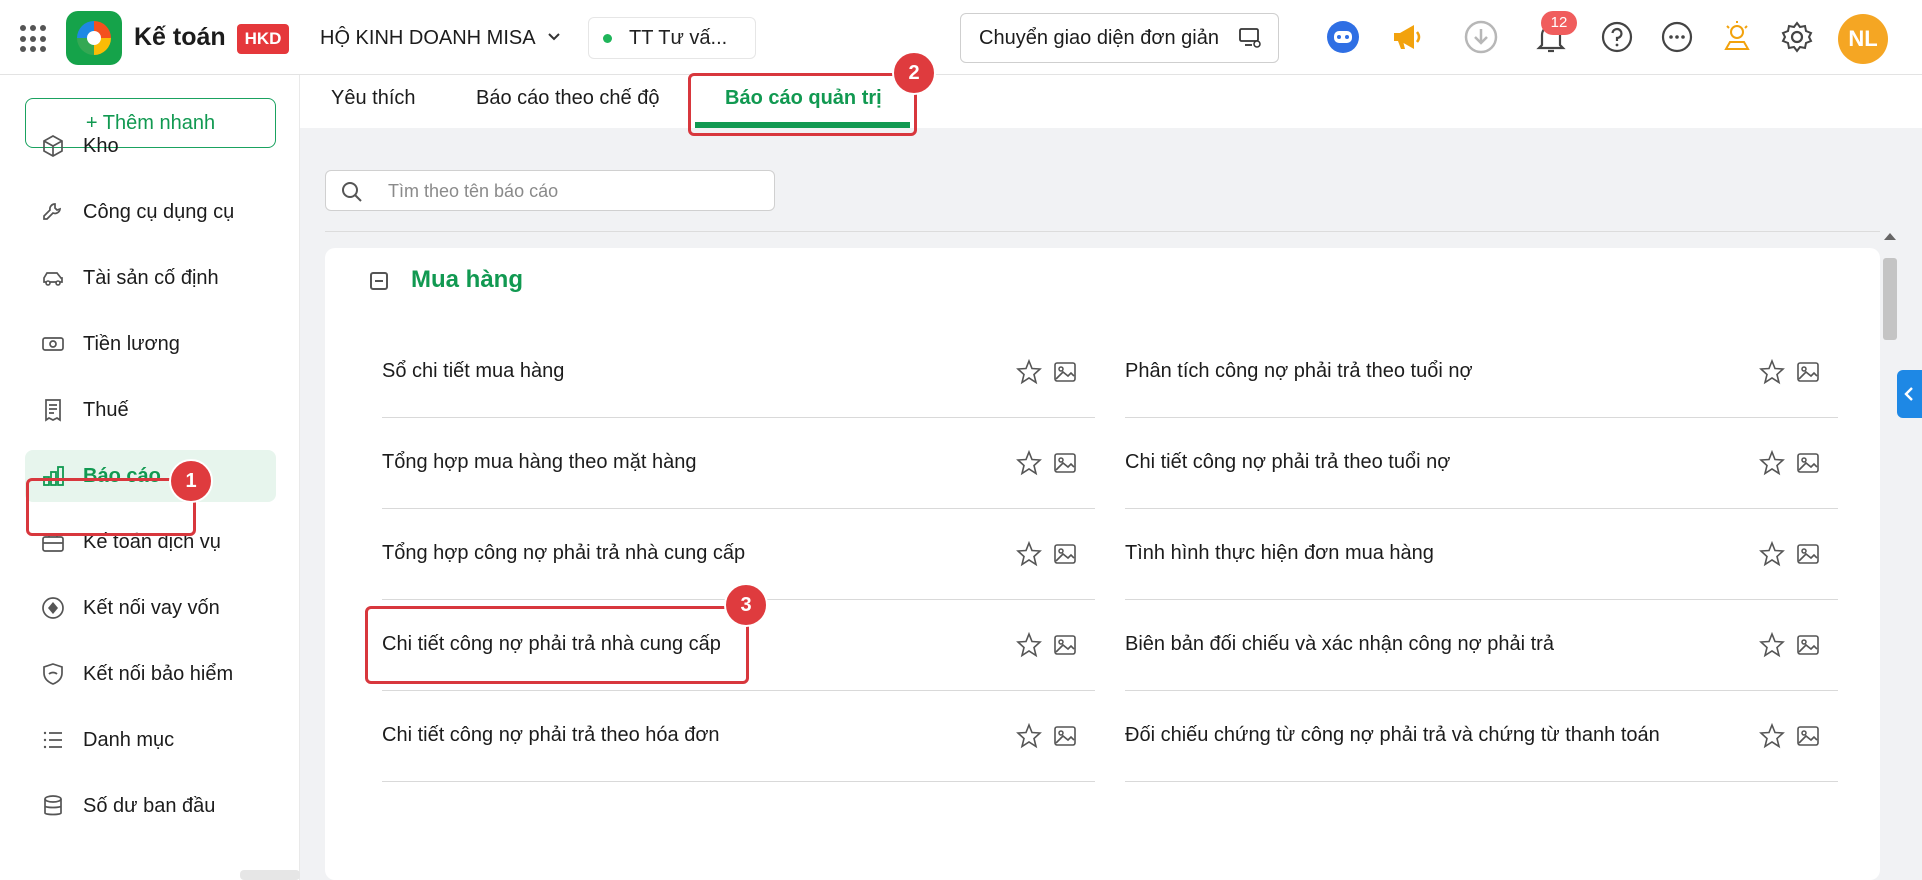 This screenshot has width=1922, height=880. What do you see at coordinates (567, 98) in the screenshot?
I see `tab-bao-cao-theo-che-do: Báo cáo theo chế độ` at bounding box center [567, 98].